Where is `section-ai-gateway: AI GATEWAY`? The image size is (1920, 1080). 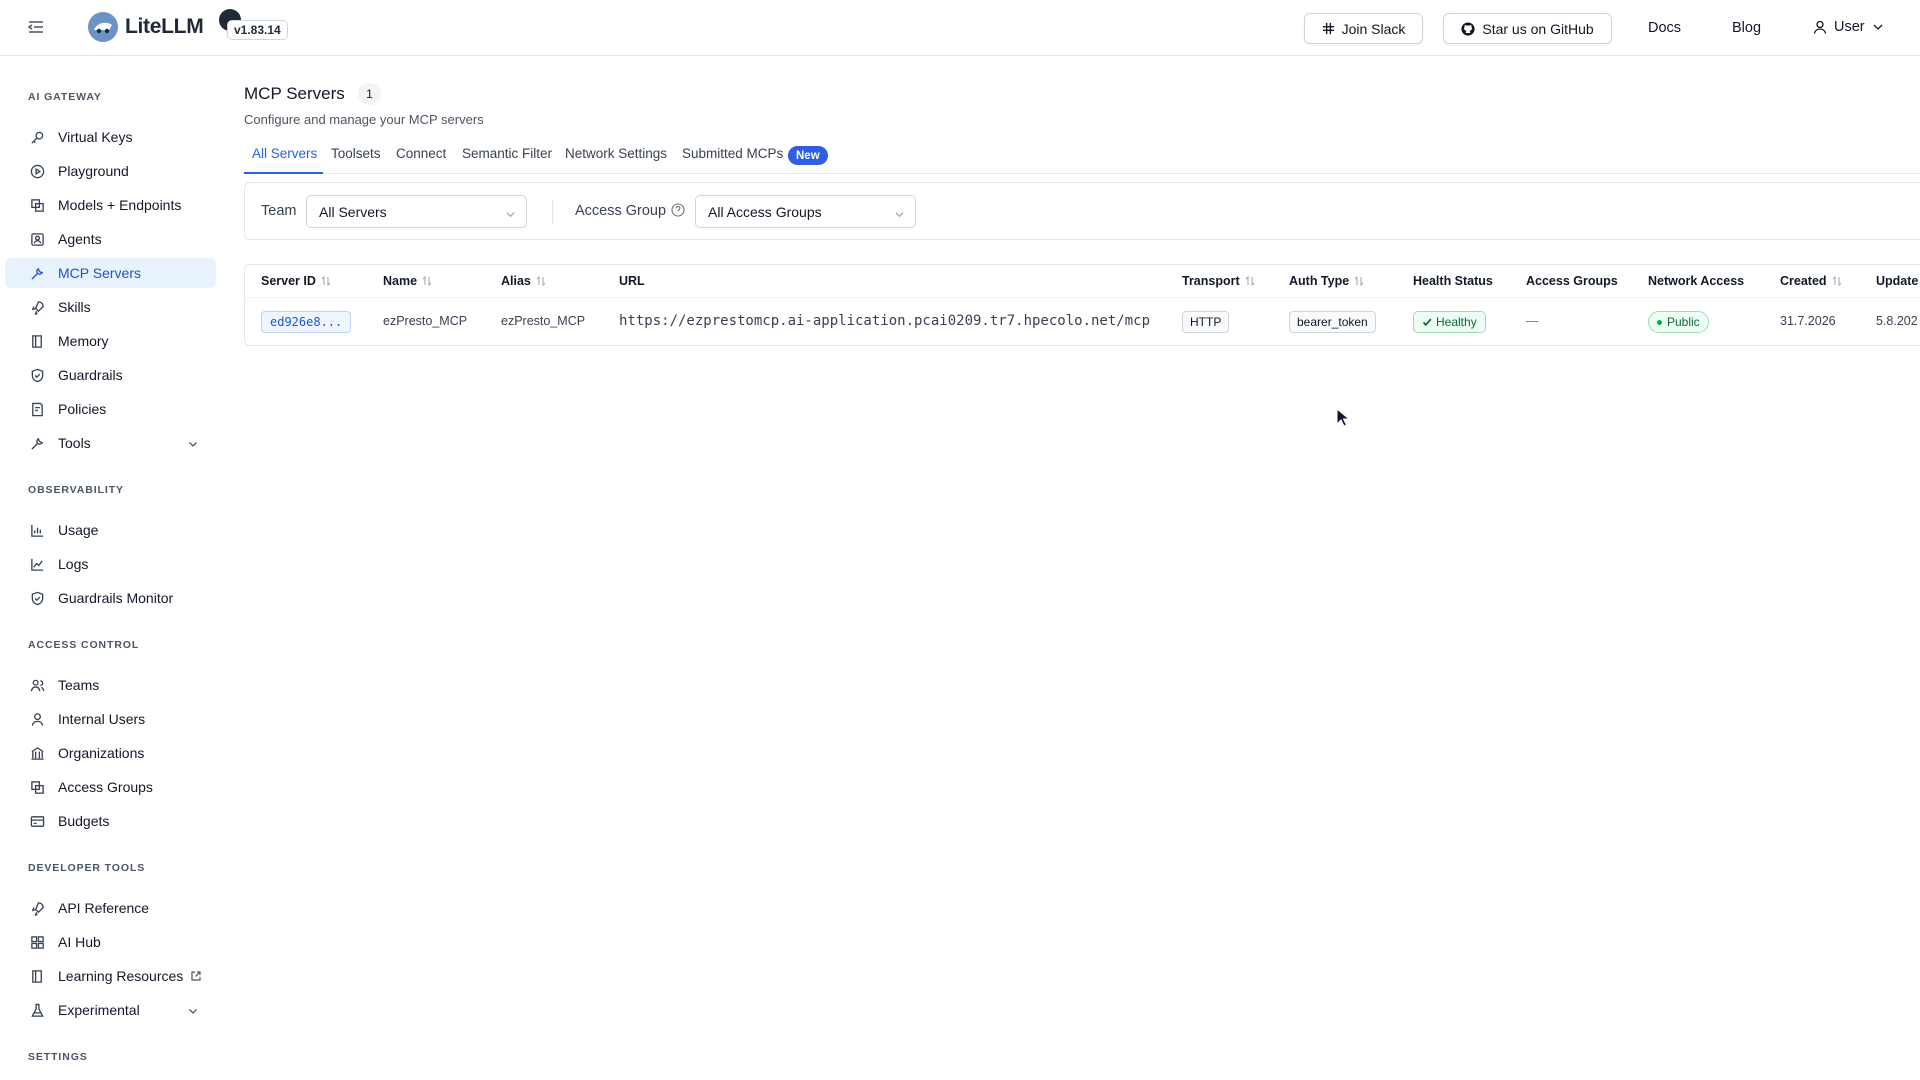
section-ai-gateway: AI GATEWAY is located at coordinates (65, 97).